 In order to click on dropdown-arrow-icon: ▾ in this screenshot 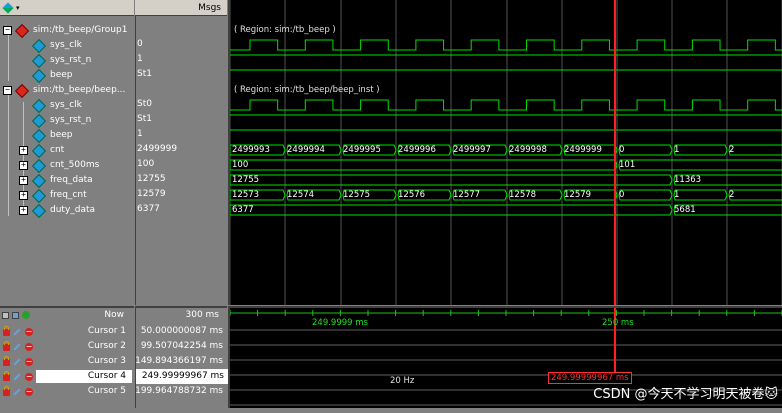, I will do `click(18, 8)`.